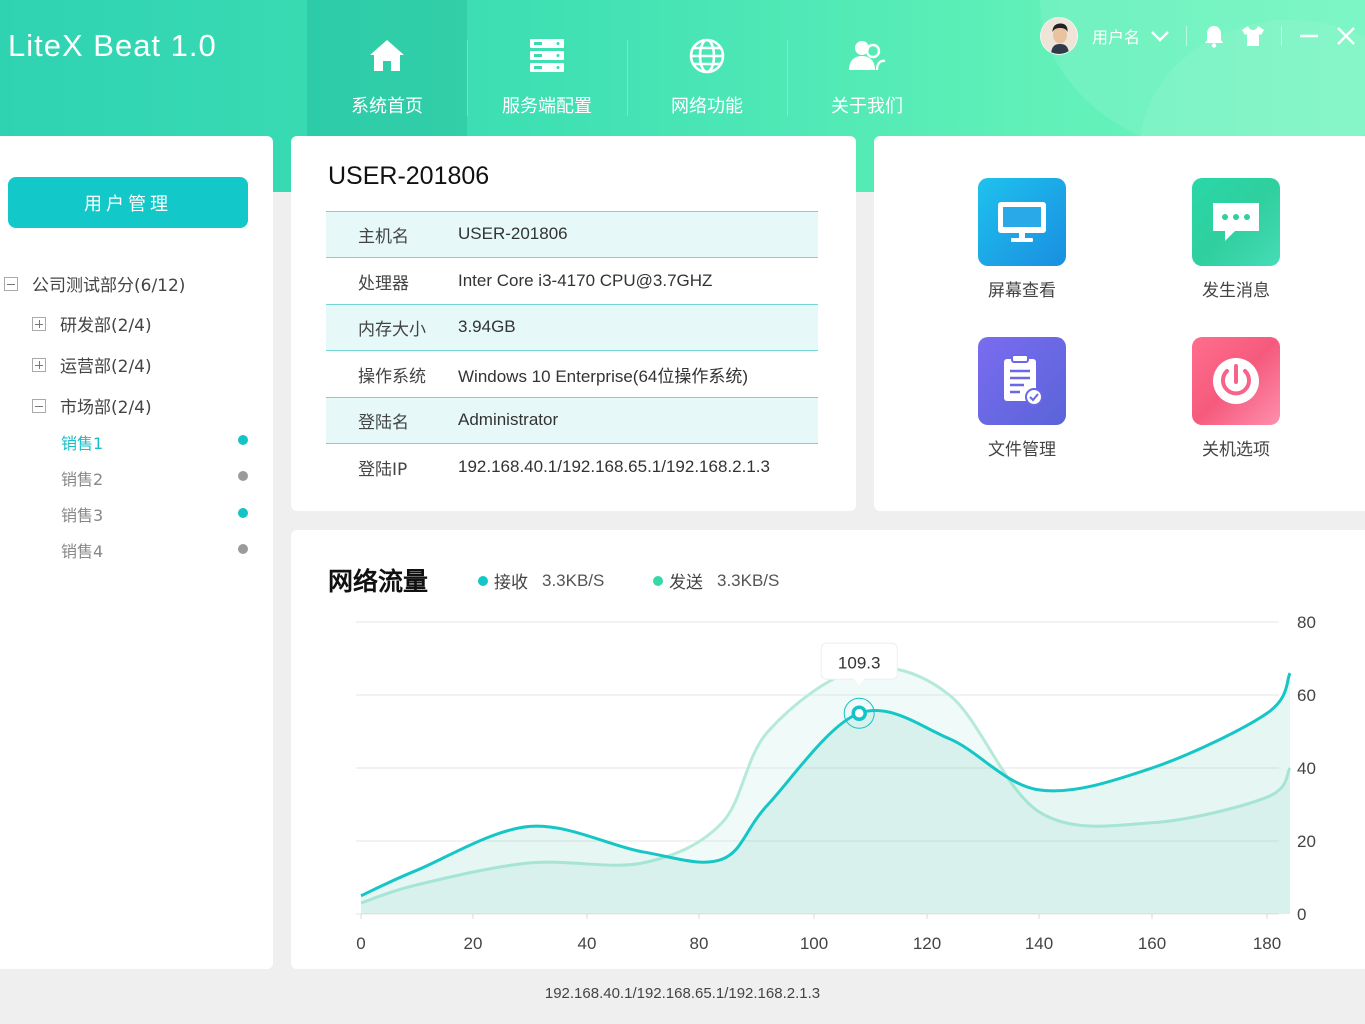  I want to click on info-key: 内存大小, so click(392, 329).